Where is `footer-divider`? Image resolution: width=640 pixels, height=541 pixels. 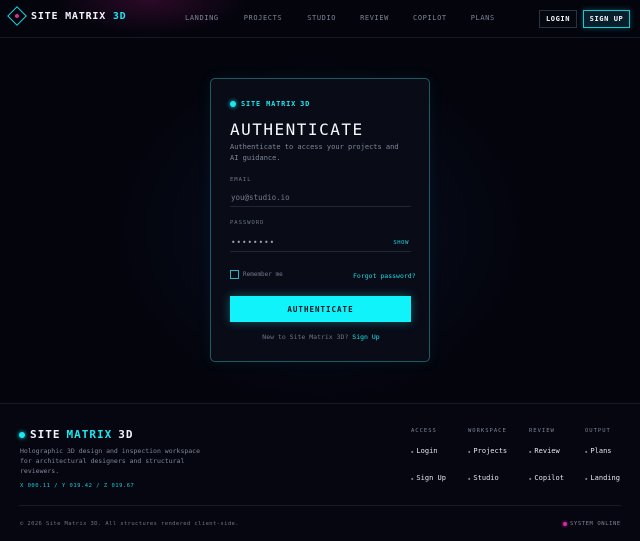
footer-divider is located at coordinates (320, 505).